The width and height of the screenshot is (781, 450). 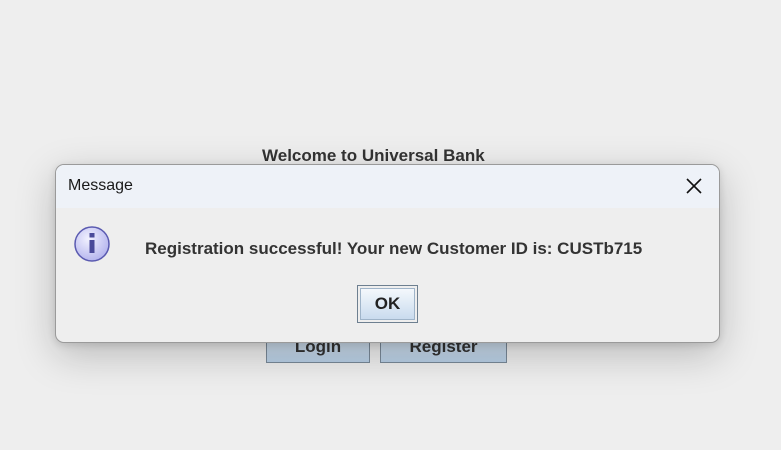 I want to click on info-icon, so click(x=93, y=245).